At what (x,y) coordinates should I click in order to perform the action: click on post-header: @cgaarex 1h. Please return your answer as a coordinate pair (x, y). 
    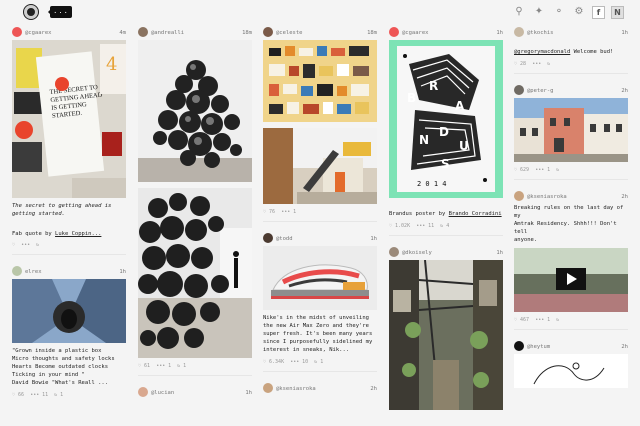
    Looking at the image, I should click on (446, 32).